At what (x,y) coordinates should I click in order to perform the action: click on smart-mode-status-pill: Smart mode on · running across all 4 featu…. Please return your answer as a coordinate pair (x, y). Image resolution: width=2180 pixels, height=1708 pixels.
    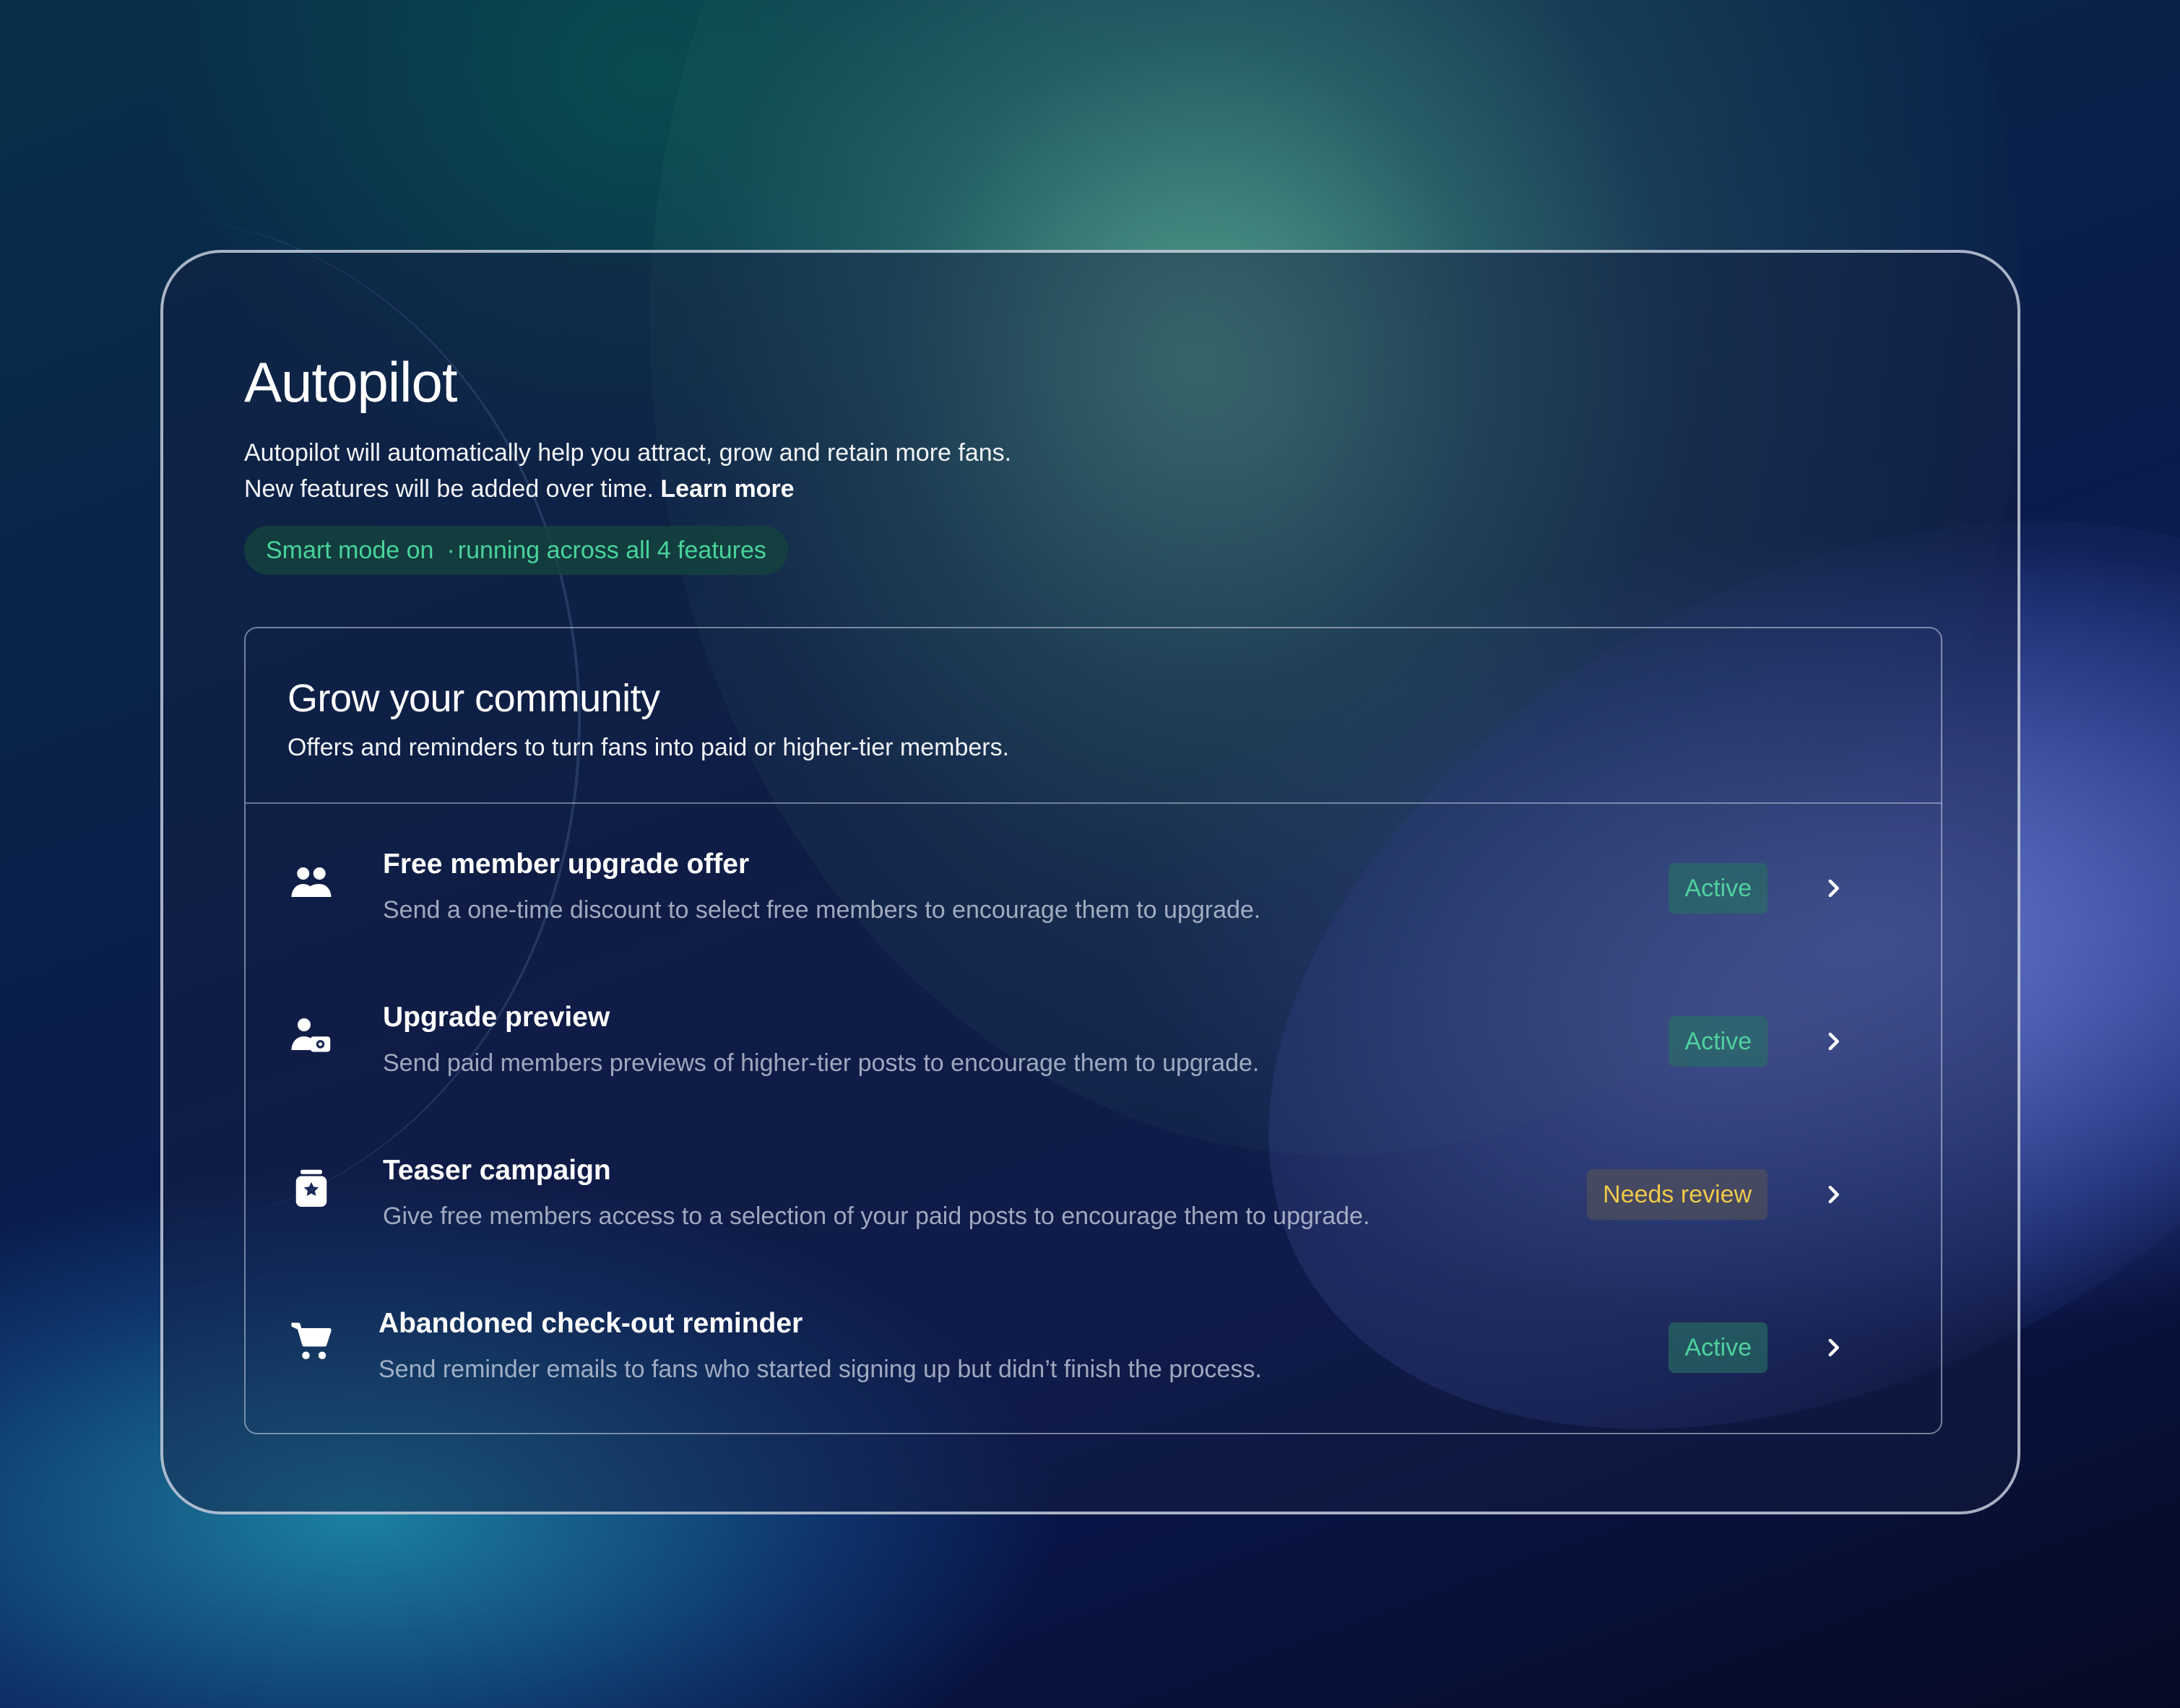
    Looking at the image, I should click on (516, 550).